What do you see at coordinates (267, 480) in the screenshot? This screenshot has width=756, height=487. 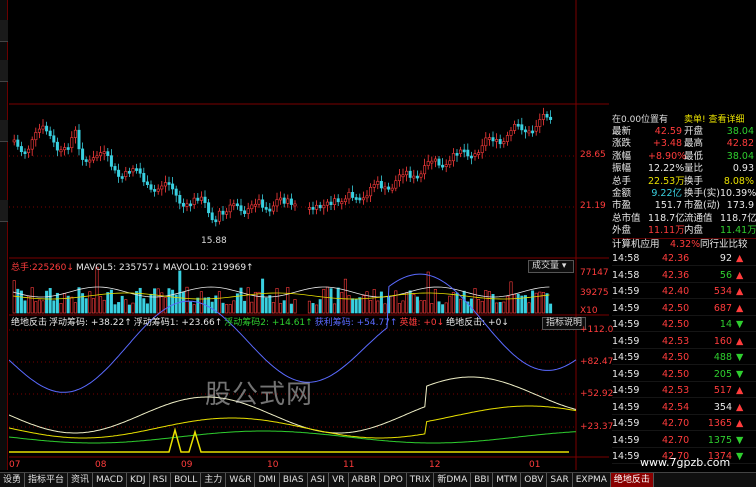 I see `tab-9: DMI` at bounding box center [267, 480].